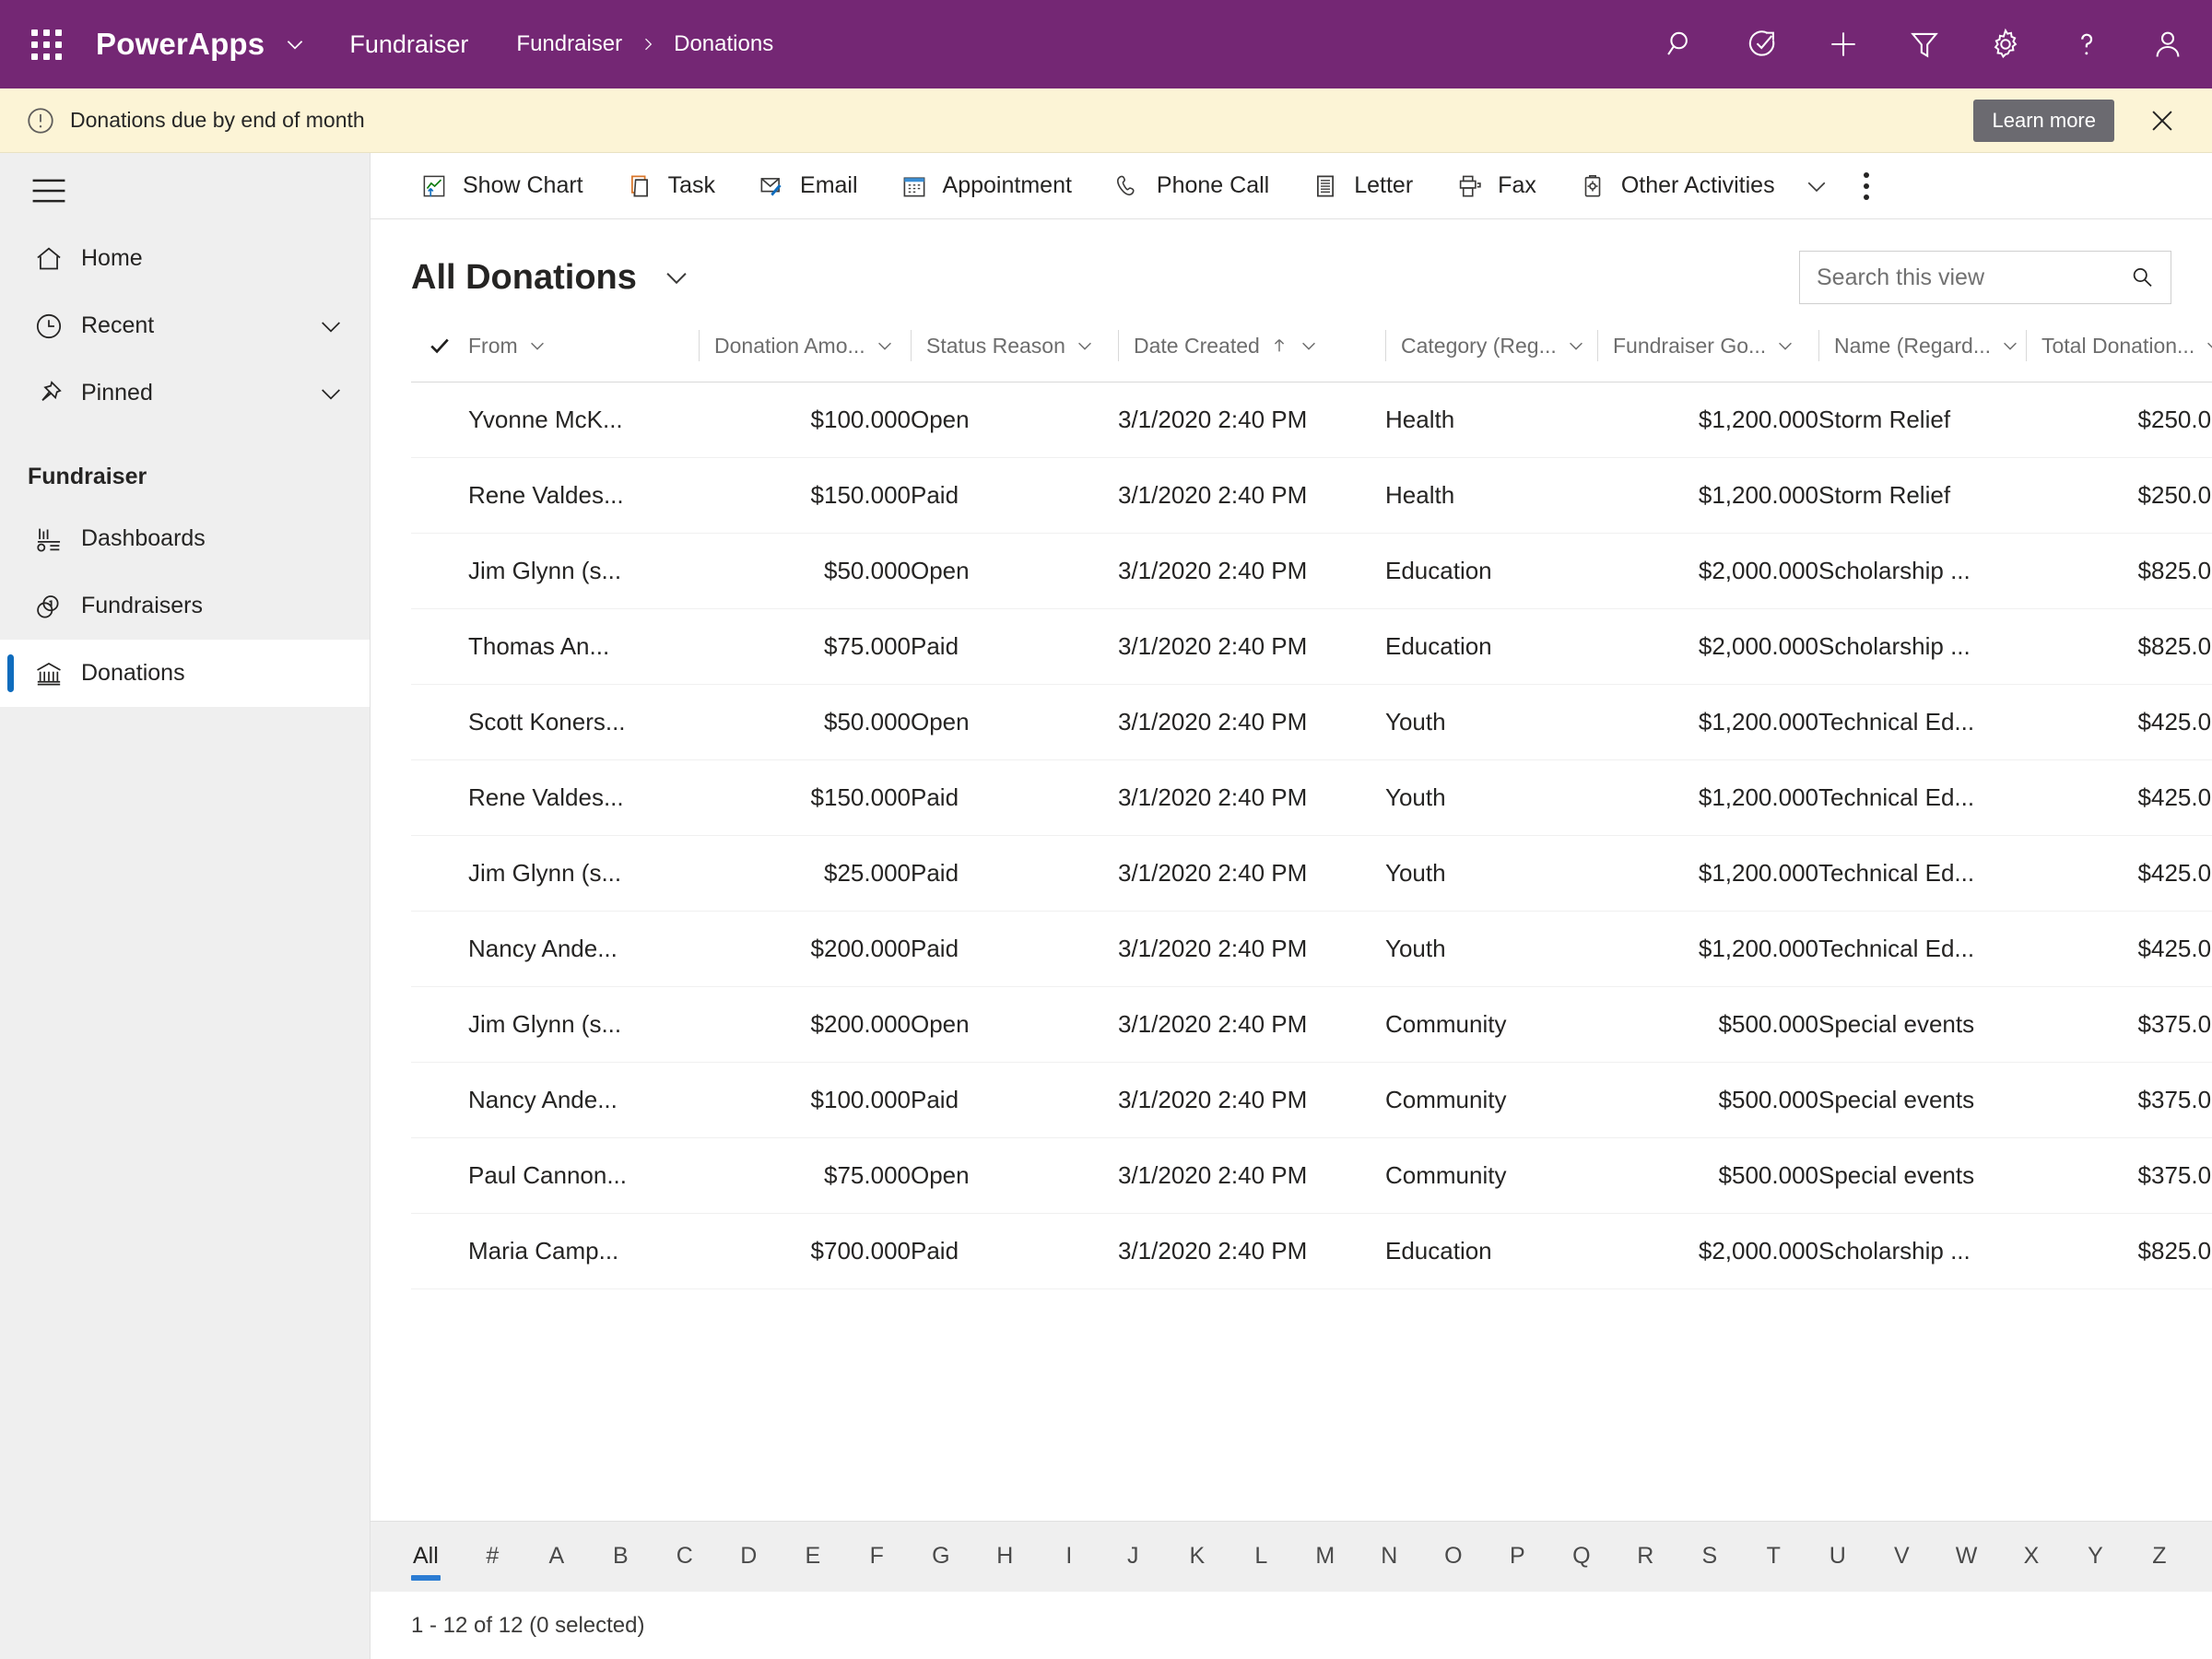 The width and height of the screenshot is (2212, 1659). Describe the element at coordinates (2162, 121) in the screenshot. I see `close-icon` at that location.